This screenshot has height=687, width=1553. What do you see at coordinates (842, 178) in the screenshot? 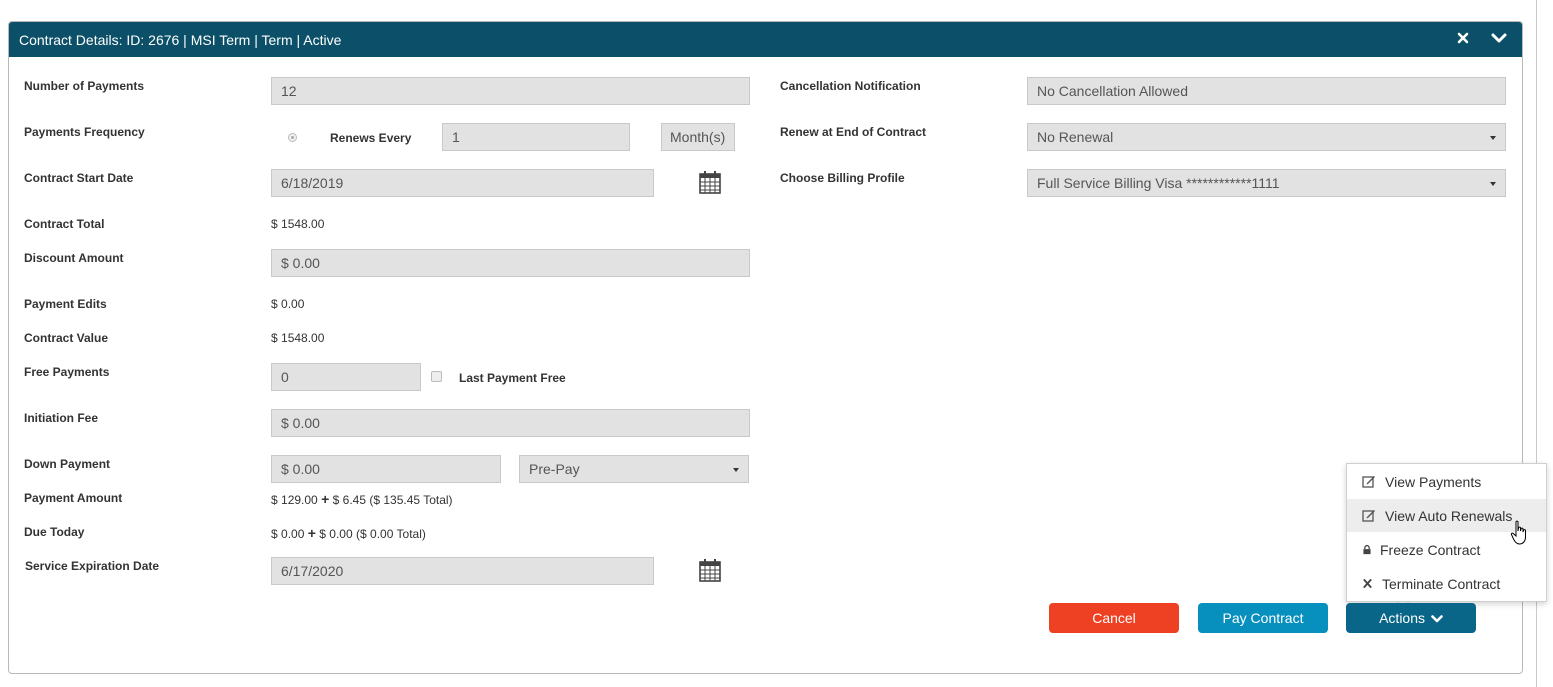
I see `billing-profile-label: Choose Billing Profile` at bounding box center [842, 178].